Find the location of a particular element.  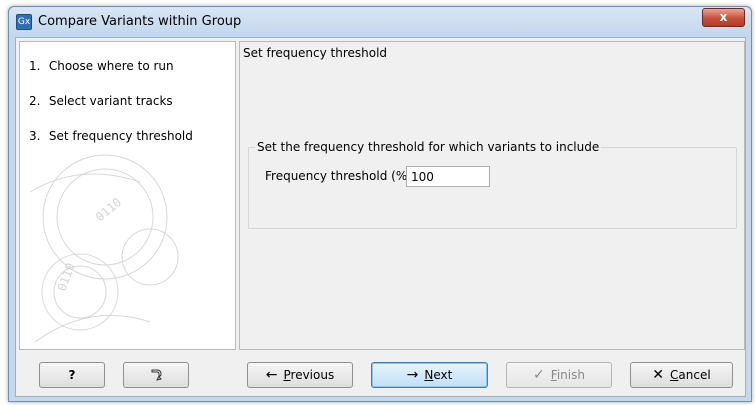

decorative-watermark-icon: 0110 0110 is located at coordinates (104, 248).